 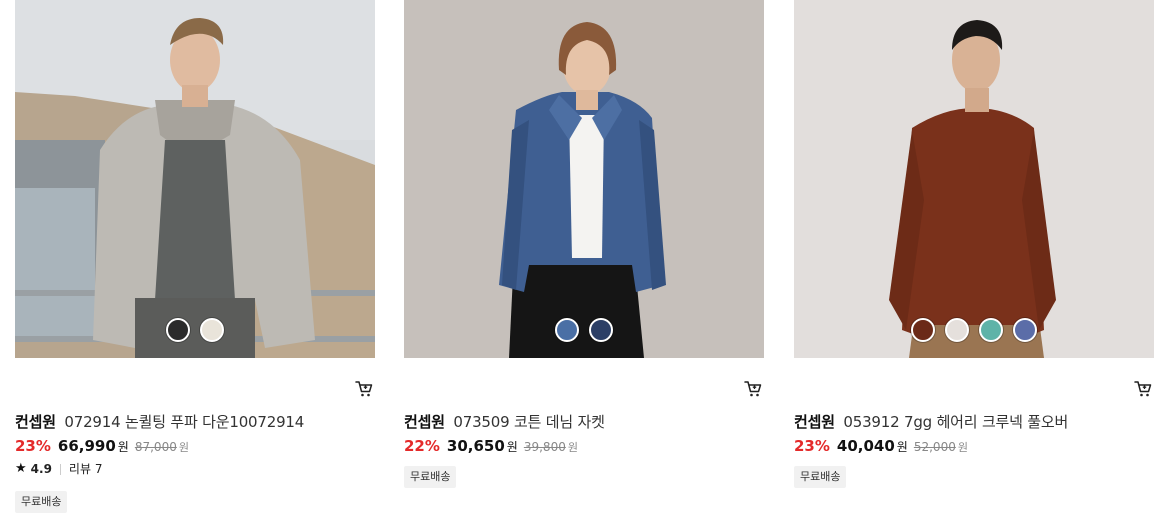 What do you see at coordinates (86, 446) in the screenshot?
I see `sale-price: 66,990` at bounding box center [86, 446].